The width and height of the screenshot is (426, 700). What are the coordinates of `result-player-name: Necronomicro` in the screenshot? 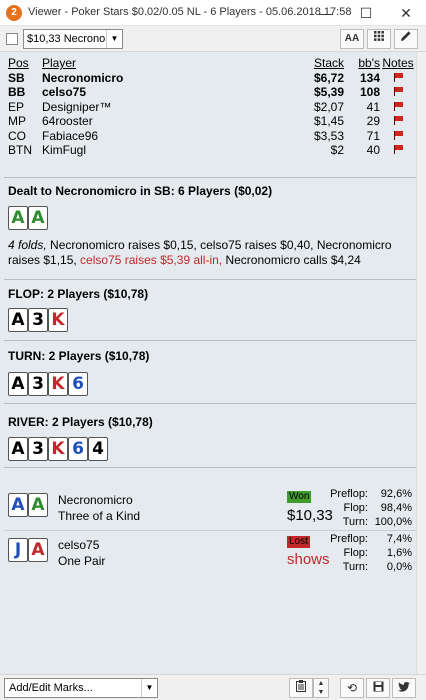 It's located at (95, 500).